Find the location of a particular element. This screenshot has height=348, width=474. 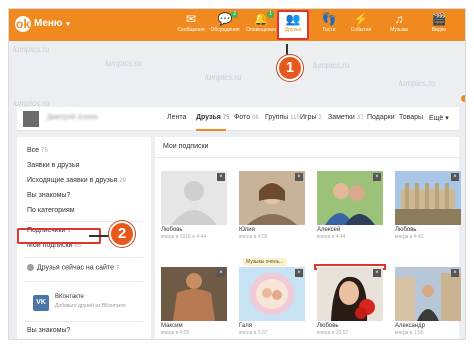

tab-label: Товары is located at coordinates (411, 117).